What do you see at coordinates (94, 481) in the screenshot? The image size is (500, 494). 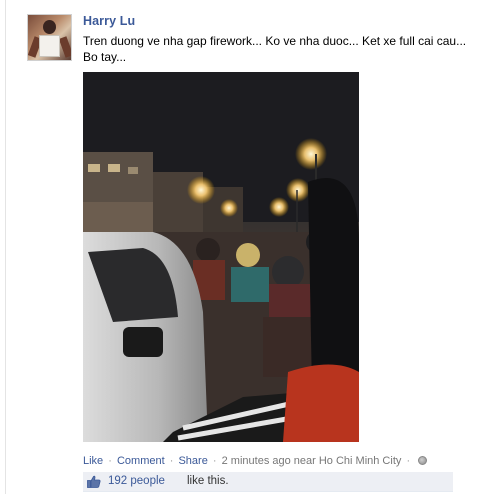 I see `thumbs-up-icon` at bounding box center [94, 481].